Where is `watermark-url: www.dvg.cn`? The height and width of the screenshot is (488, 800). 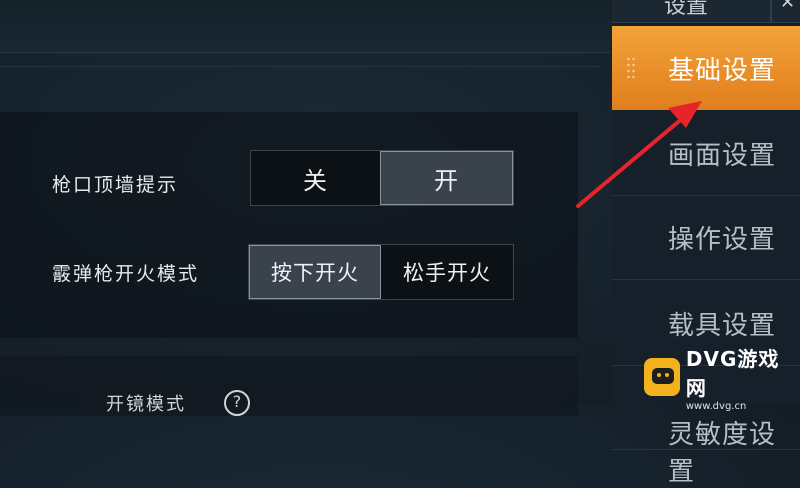
watermark-url: www.dvg.cn is located at coordinates (716, 406).